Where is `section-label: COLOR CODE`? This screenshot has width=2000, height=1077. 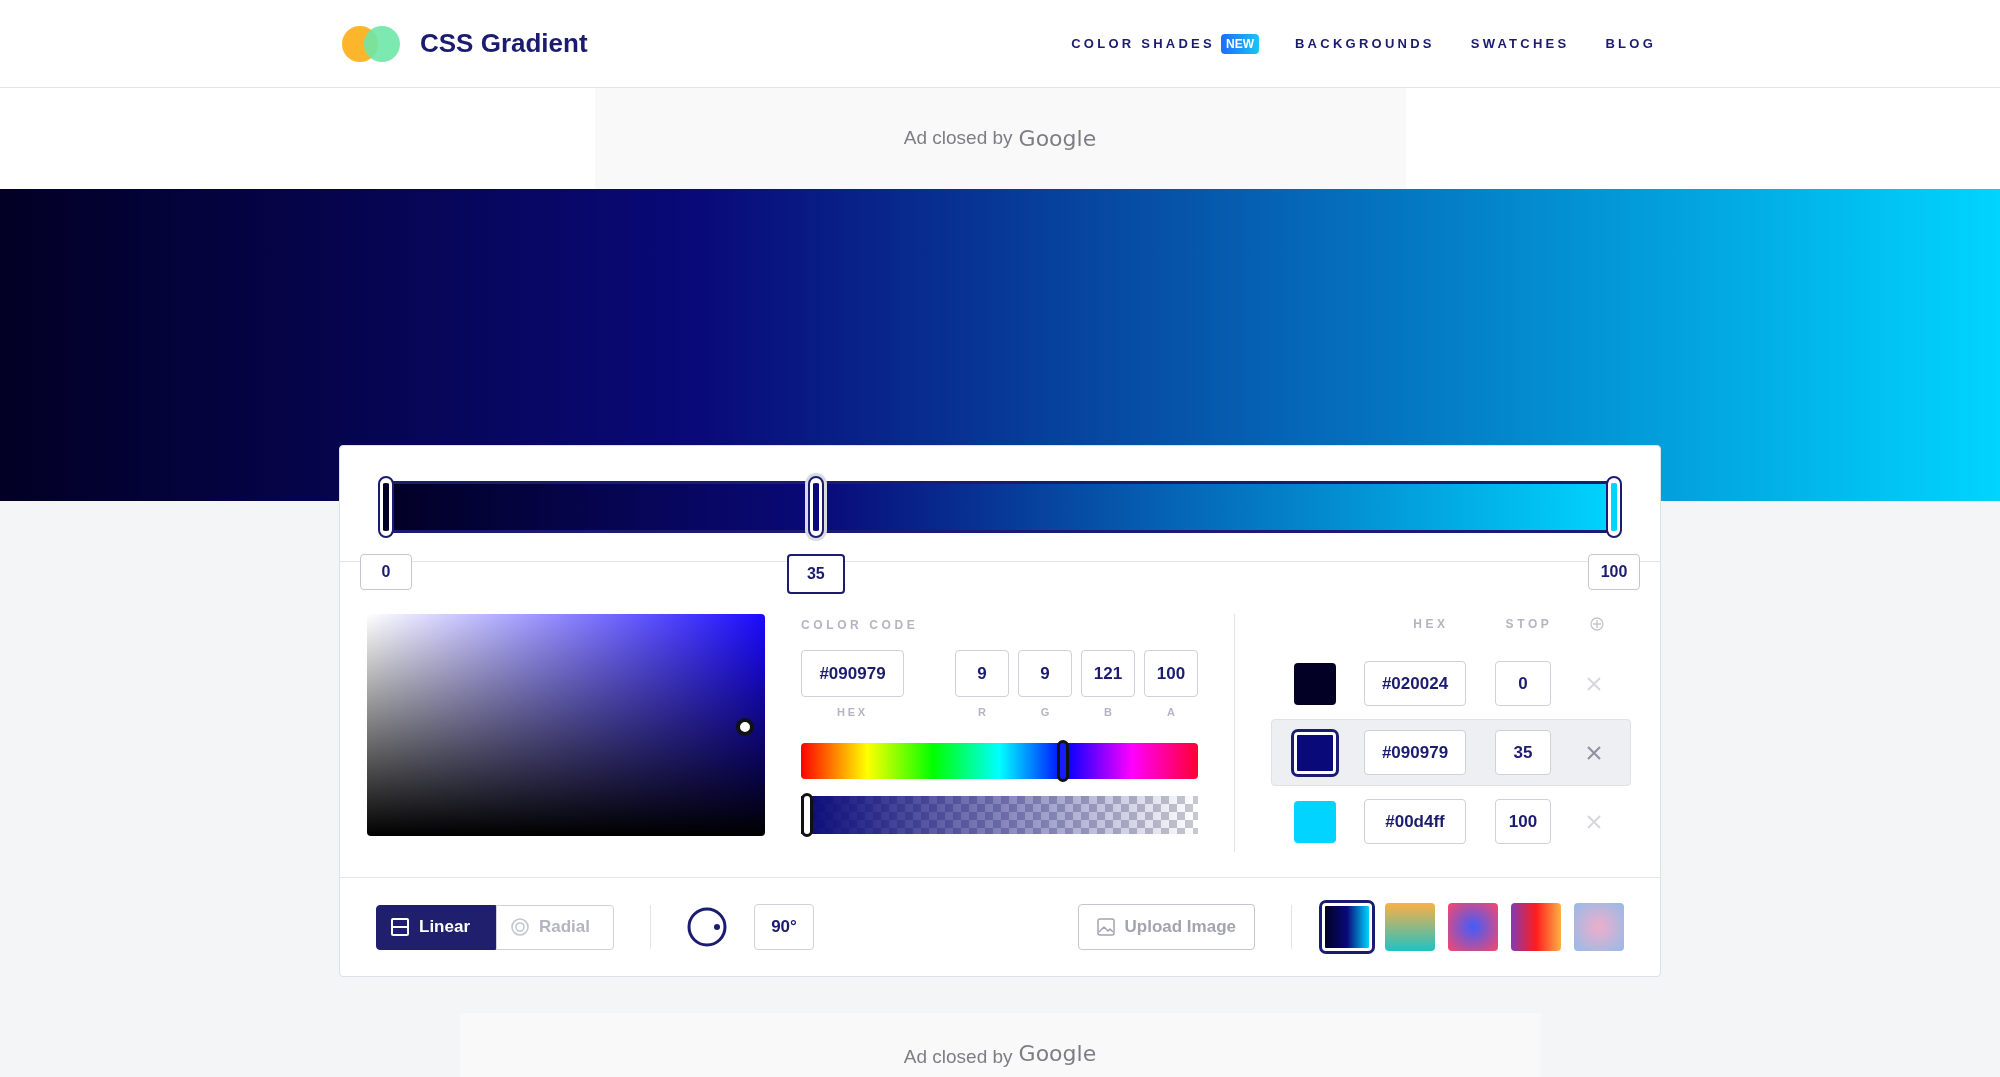 section-label: COLOR CODE is located at coordinates (860, 625).